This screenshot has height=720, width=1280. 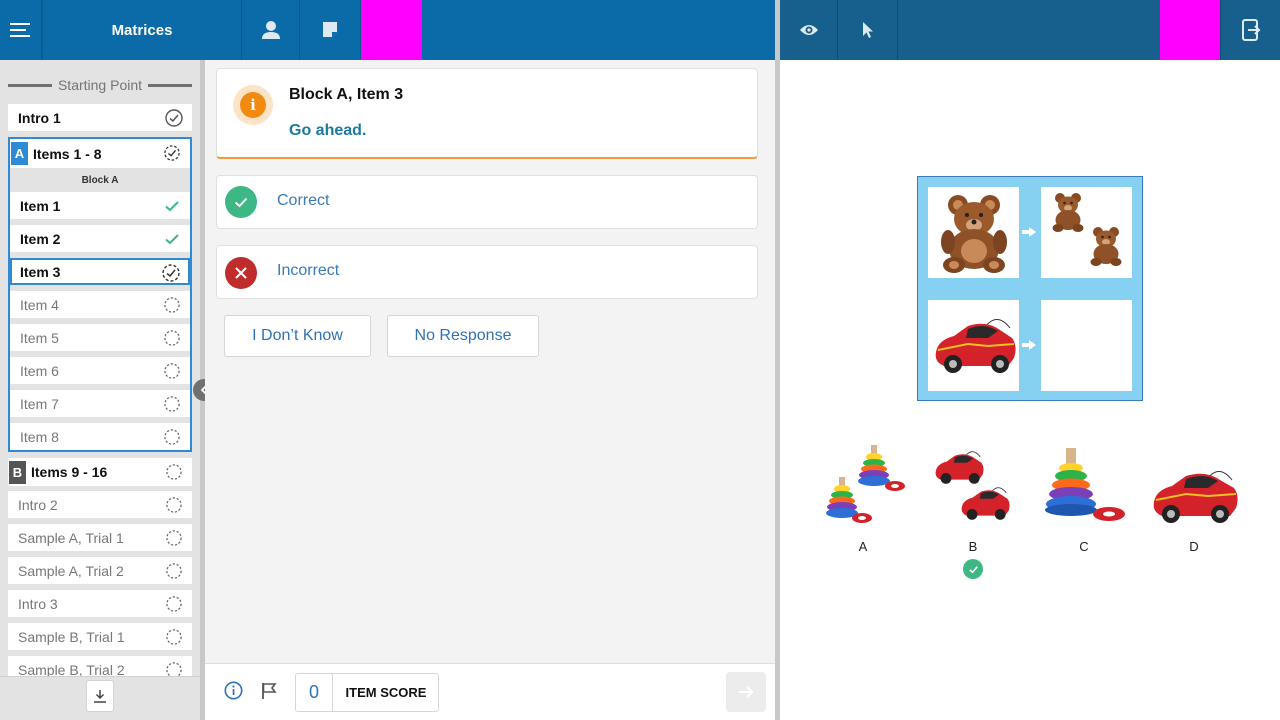 What do you see at coordinates (39, 304) in the screenshot?
I see `sidebar-item-label: Item 4` at bounding box center [39, 304].